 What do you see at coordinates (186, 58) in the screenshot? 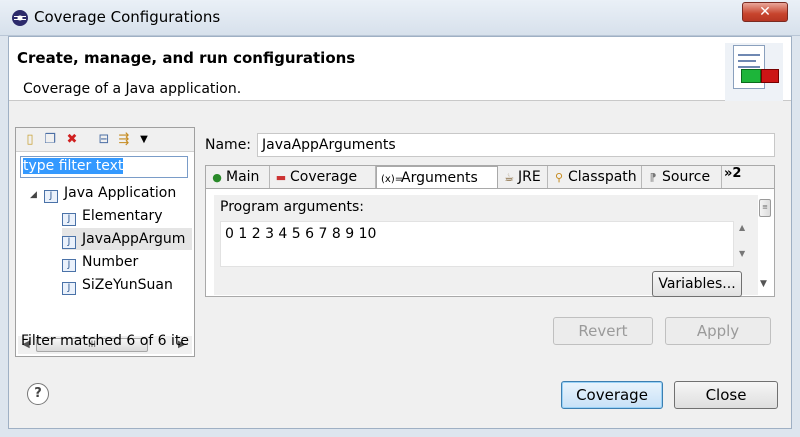
I see `header-title: Create, manage, and run configurations` at bounding box center [186, 58].